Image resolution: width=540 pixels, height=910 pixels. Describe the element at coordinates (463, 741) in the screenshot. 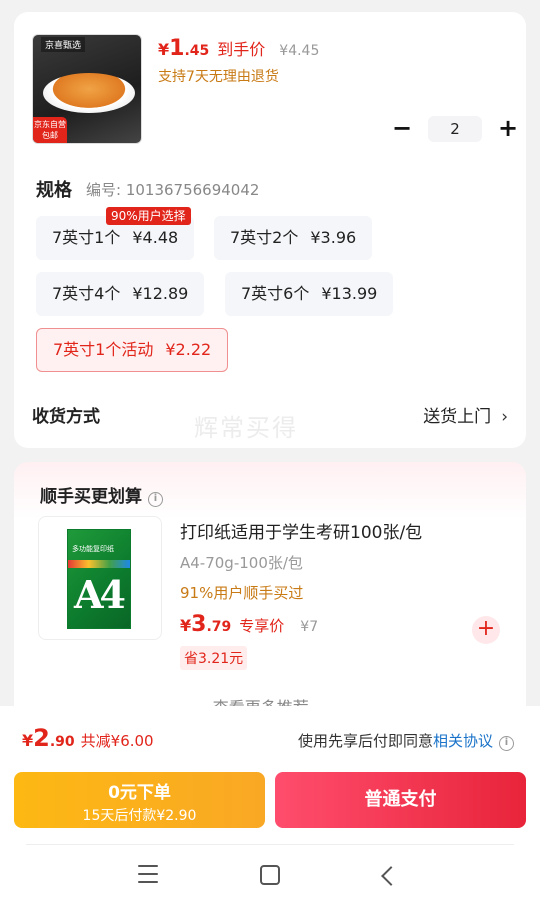

I see `agreement-link: 相关协议` at that location.